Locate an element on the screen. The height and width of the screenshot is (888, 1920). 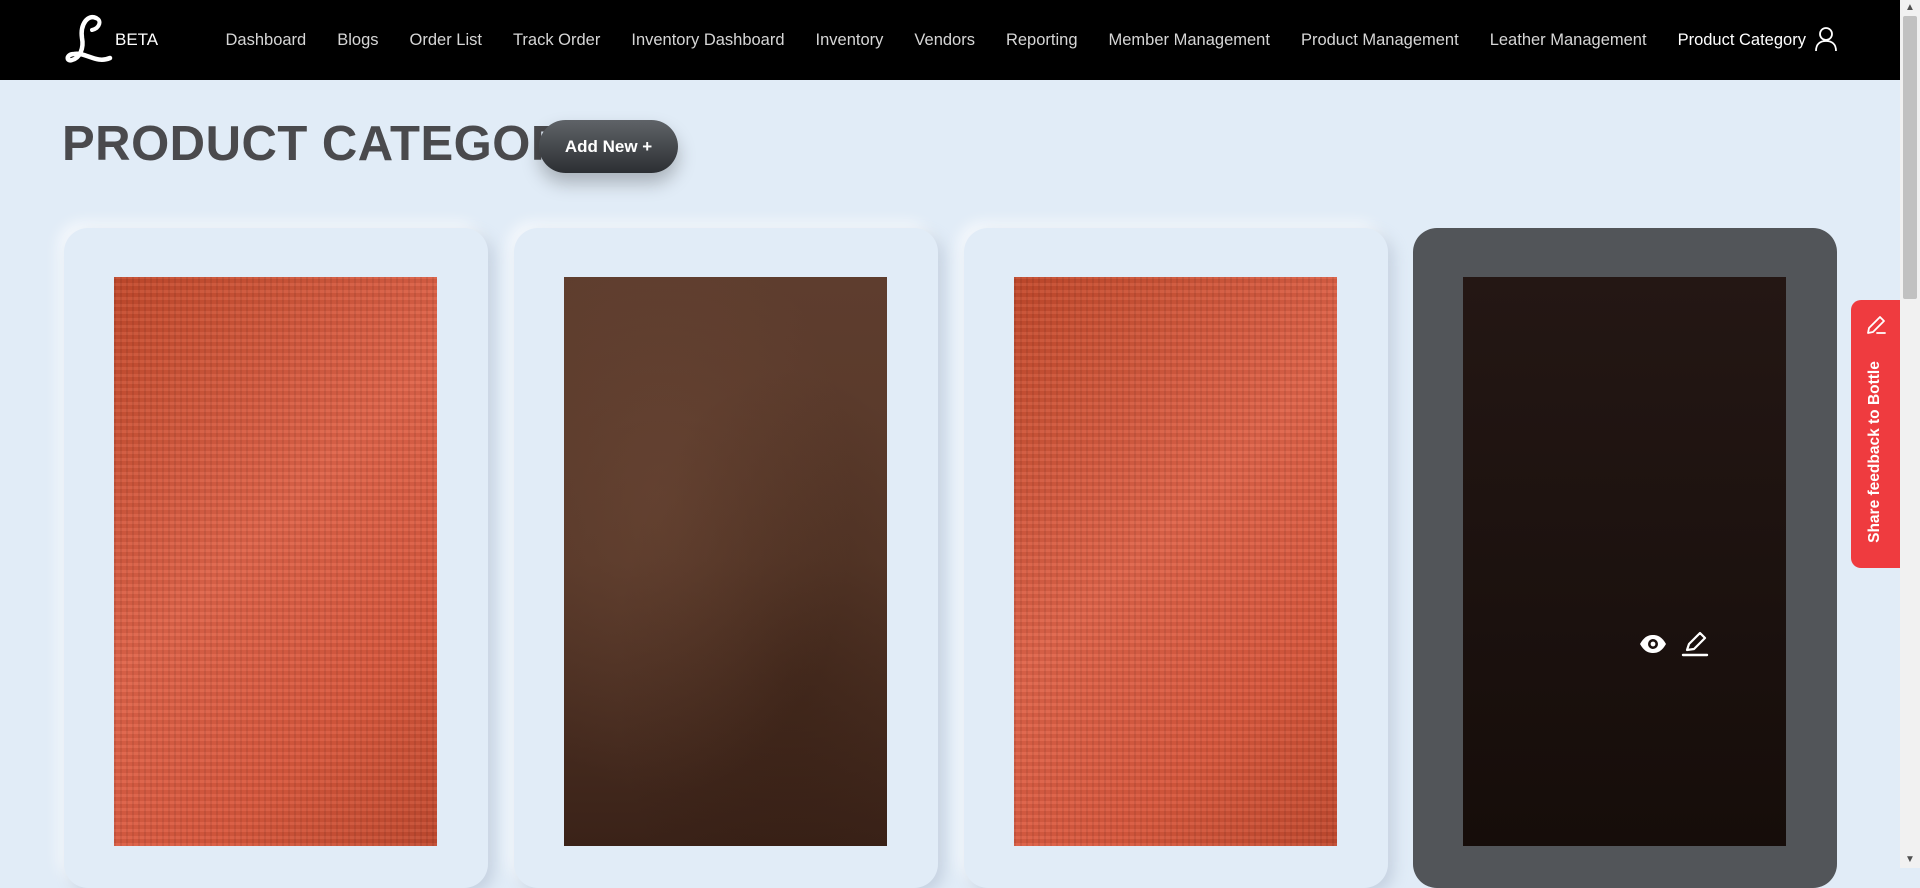
pencil-icon is located at coordinates (1876, 325).